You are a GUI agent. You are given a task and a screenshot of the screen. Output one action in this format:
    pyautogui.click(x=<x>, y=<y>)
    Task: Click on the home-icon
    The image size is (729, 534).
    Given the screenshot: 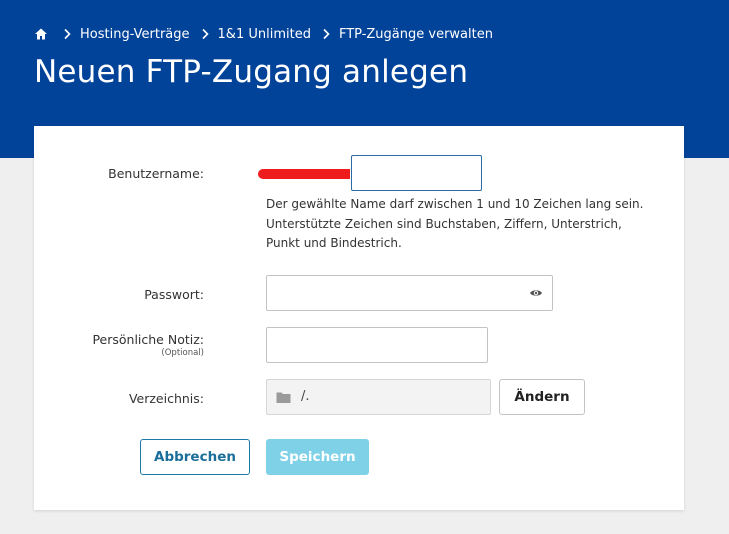 What is the action you would take?
    pyautogui.click(x=41, y=34)
    